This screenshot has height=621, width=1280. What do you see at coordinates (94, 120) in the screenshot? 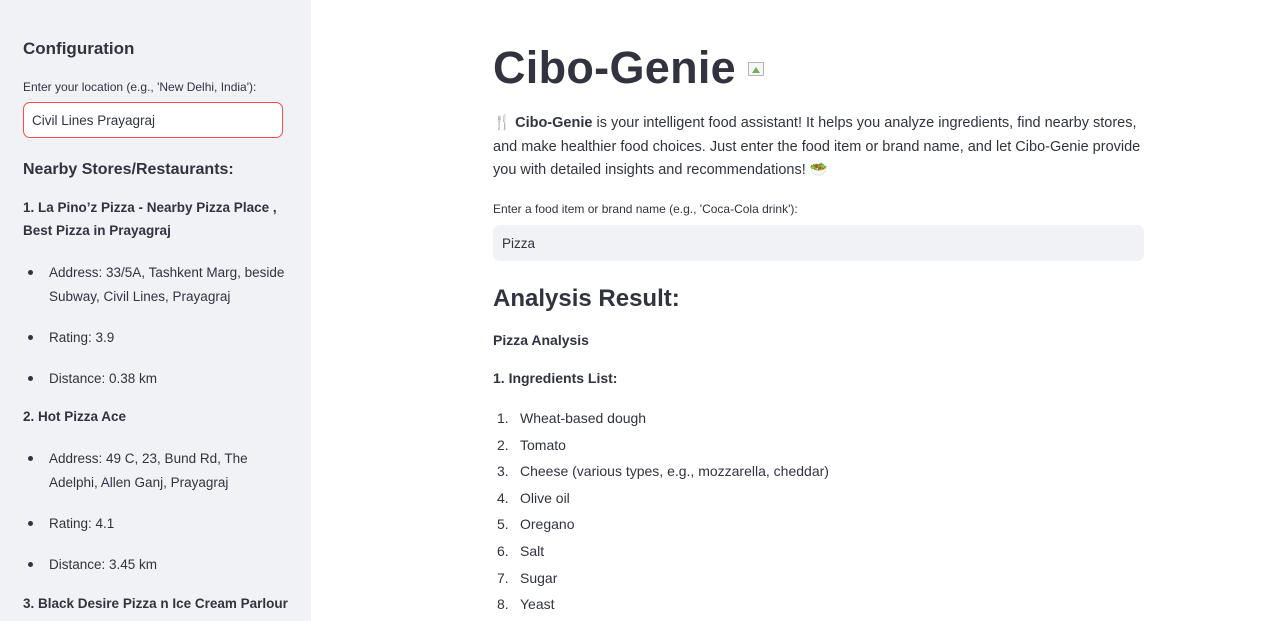
I see `location-input-value: Civil Lines Prayagraj` at bounding box center [94, 120].